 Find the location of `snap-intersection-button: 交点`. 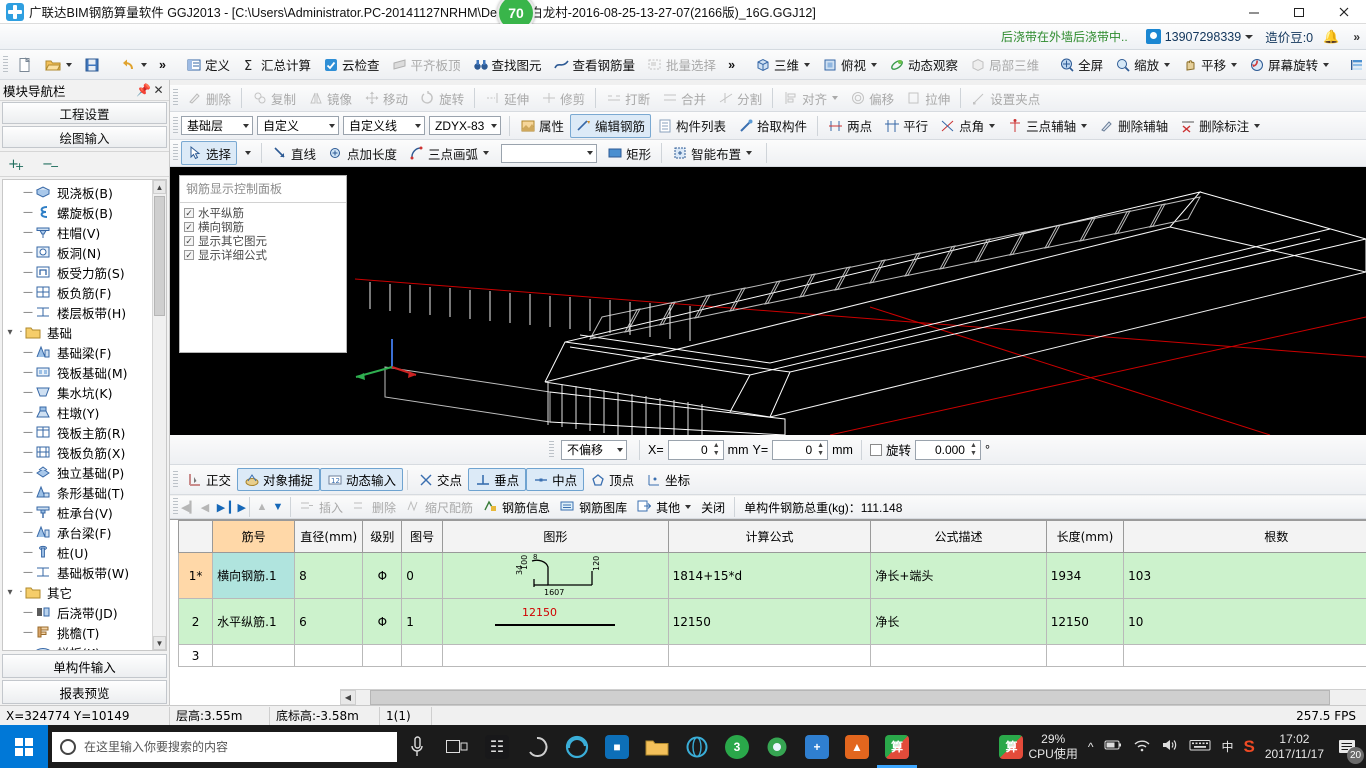

snap-intersection-button: 交点 is located at coordinates (440, 479).